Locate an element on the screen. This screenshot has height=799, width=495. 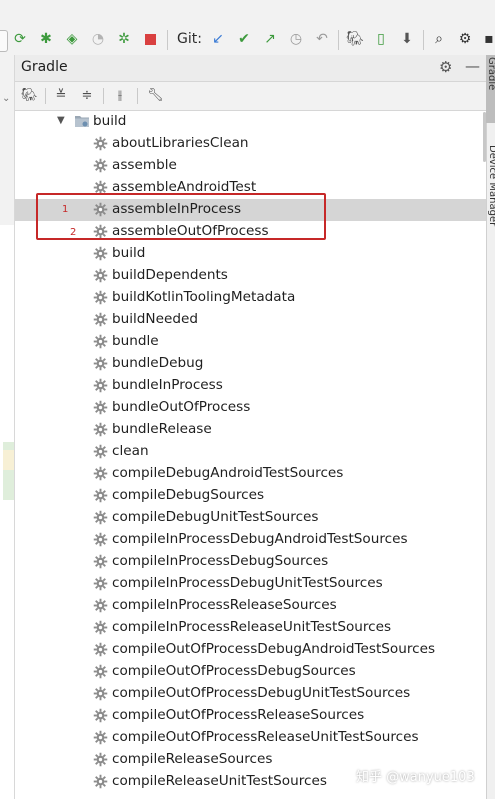
tree-task-row: bundleOutOfProcess is located at coordinates (250, 408).